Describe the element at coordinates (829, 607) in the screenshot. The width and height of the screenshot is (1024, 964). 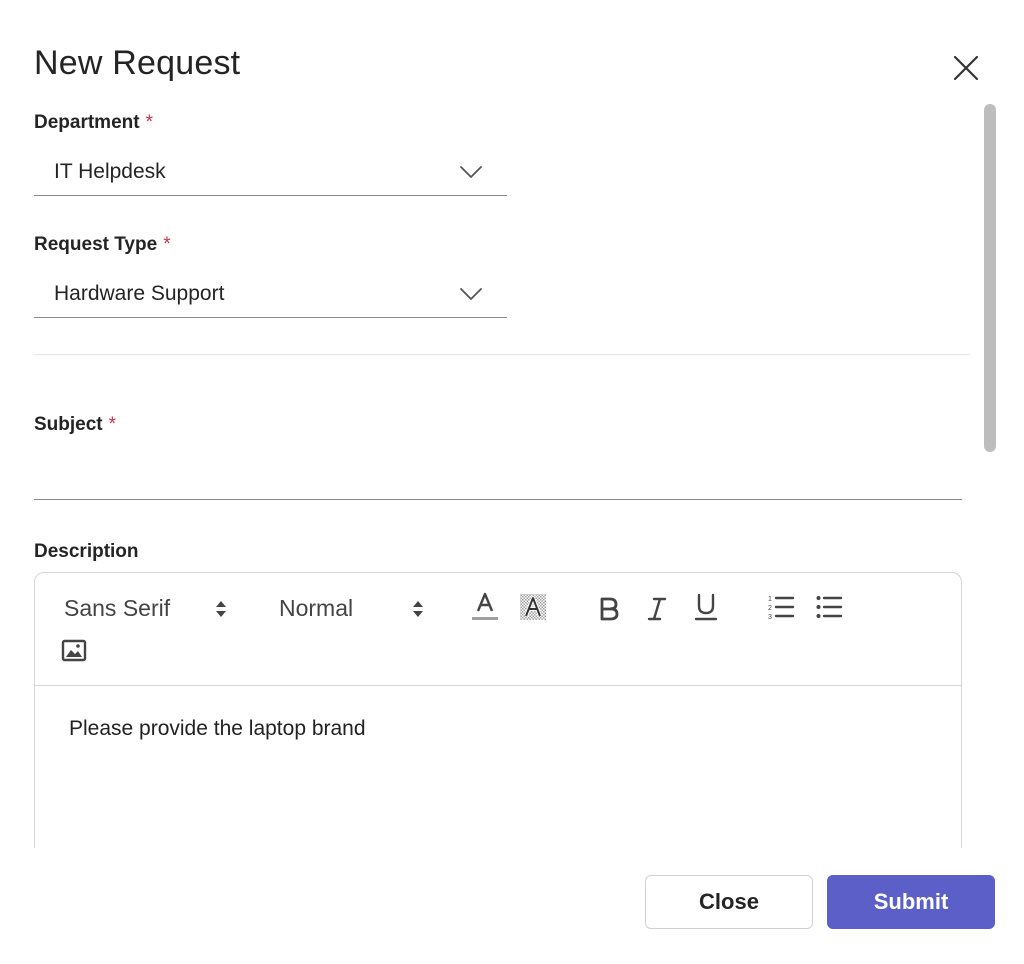
I see `bullet-list-icon` at that location.